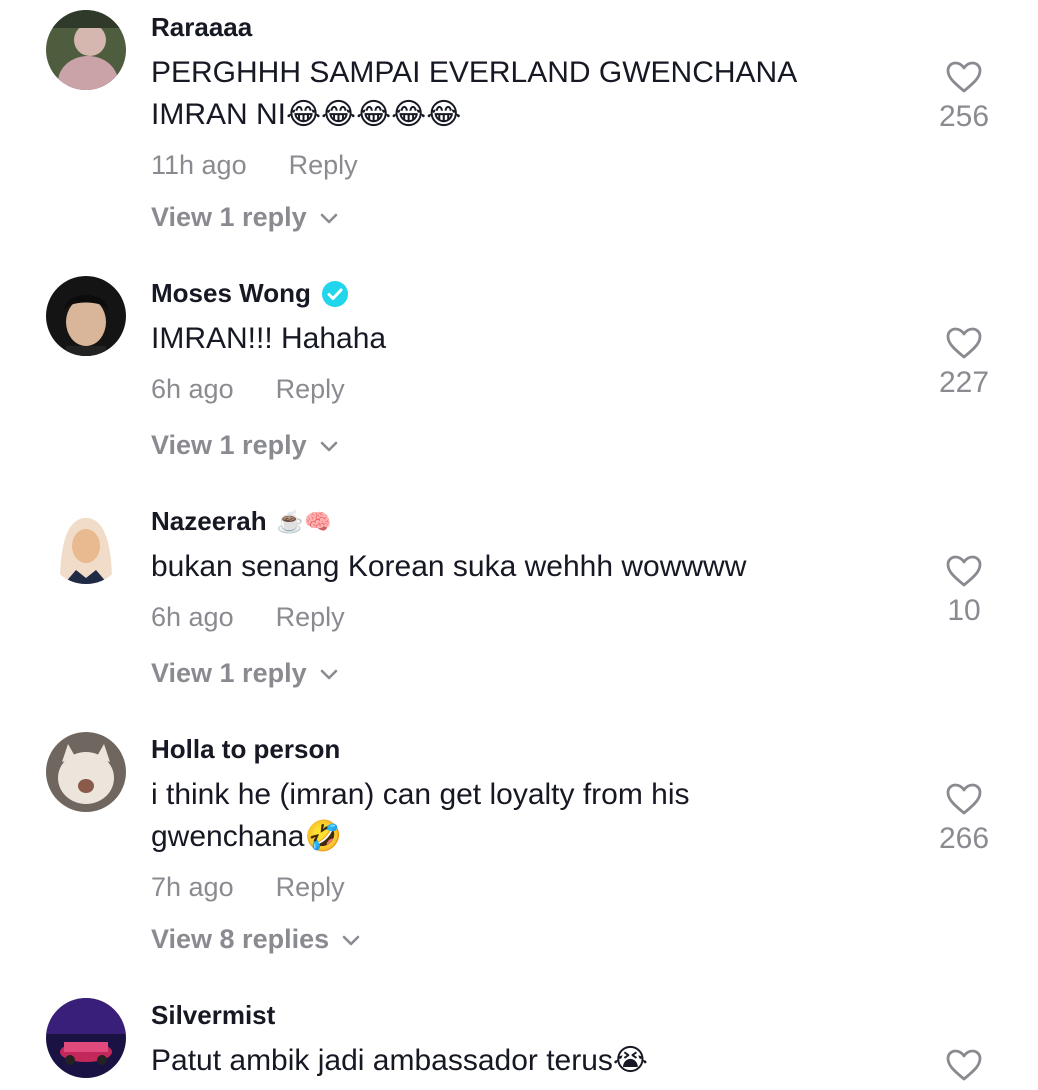 This screenshot has width=1038, height=1090. What do you see at coordinates (199, 165) in the screenshot?
I see `comment-time: 11h ago` at bounding box center [199, 165].